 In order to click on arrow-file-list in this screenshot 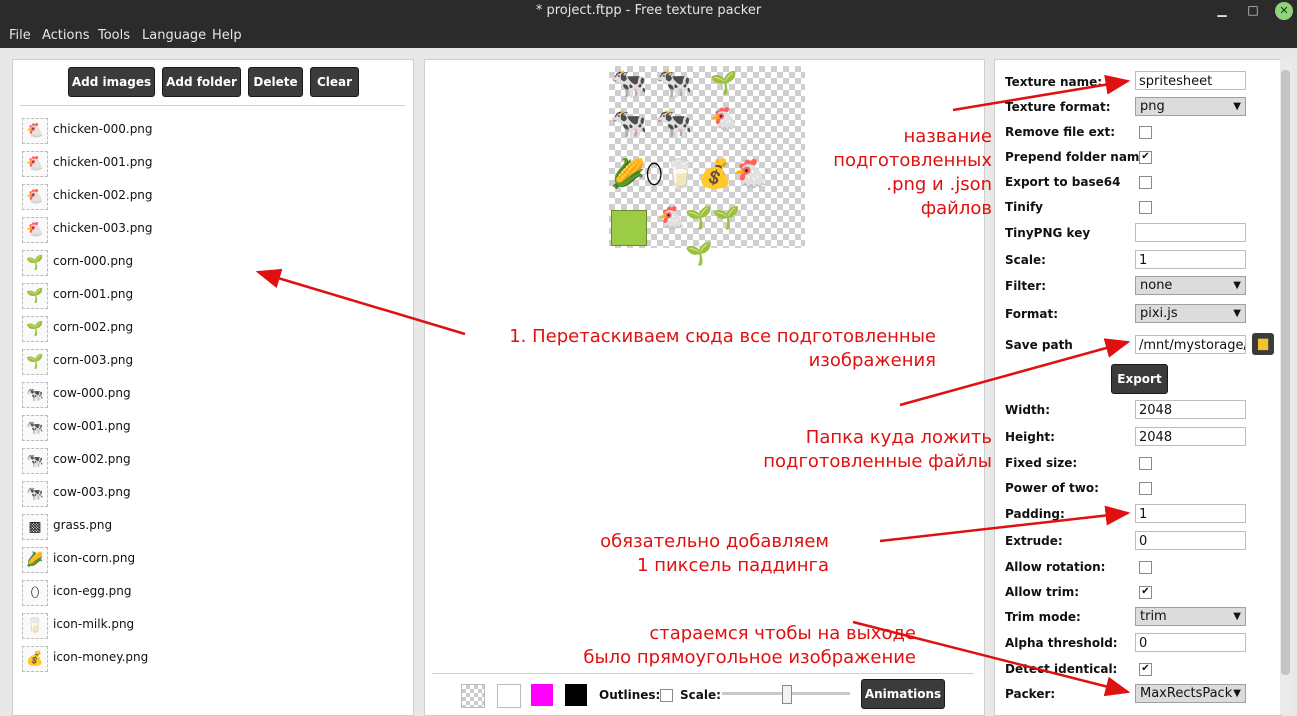, I will do `click(360, 302)`.